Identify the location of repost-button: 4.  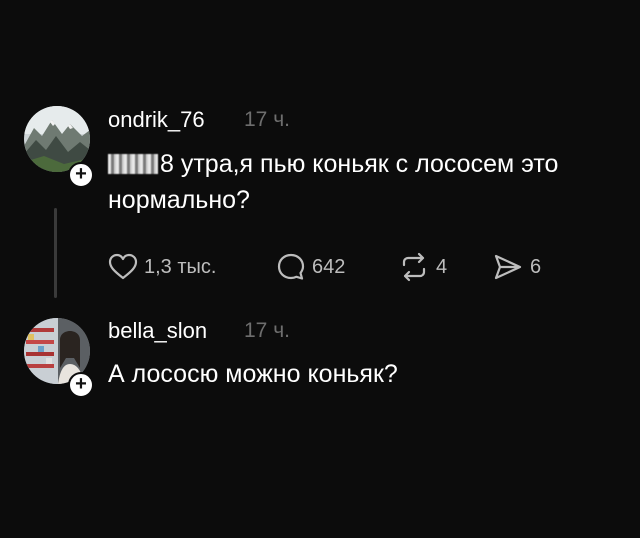
(422, 267).